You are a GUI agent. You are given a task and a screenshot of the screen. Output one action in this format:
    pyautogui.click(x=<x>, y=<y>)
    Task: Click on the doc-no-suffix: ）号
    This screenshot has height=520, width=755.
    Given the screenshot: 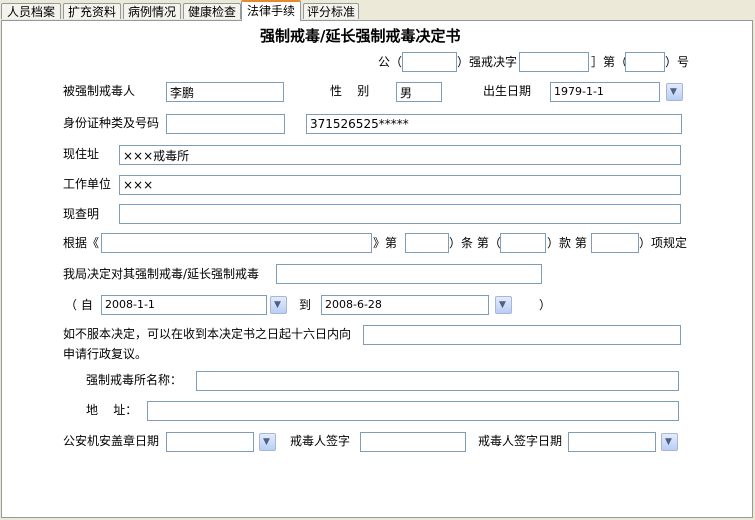 What is the action you would take?
    pyautogui.click(x=677, y=62)
    